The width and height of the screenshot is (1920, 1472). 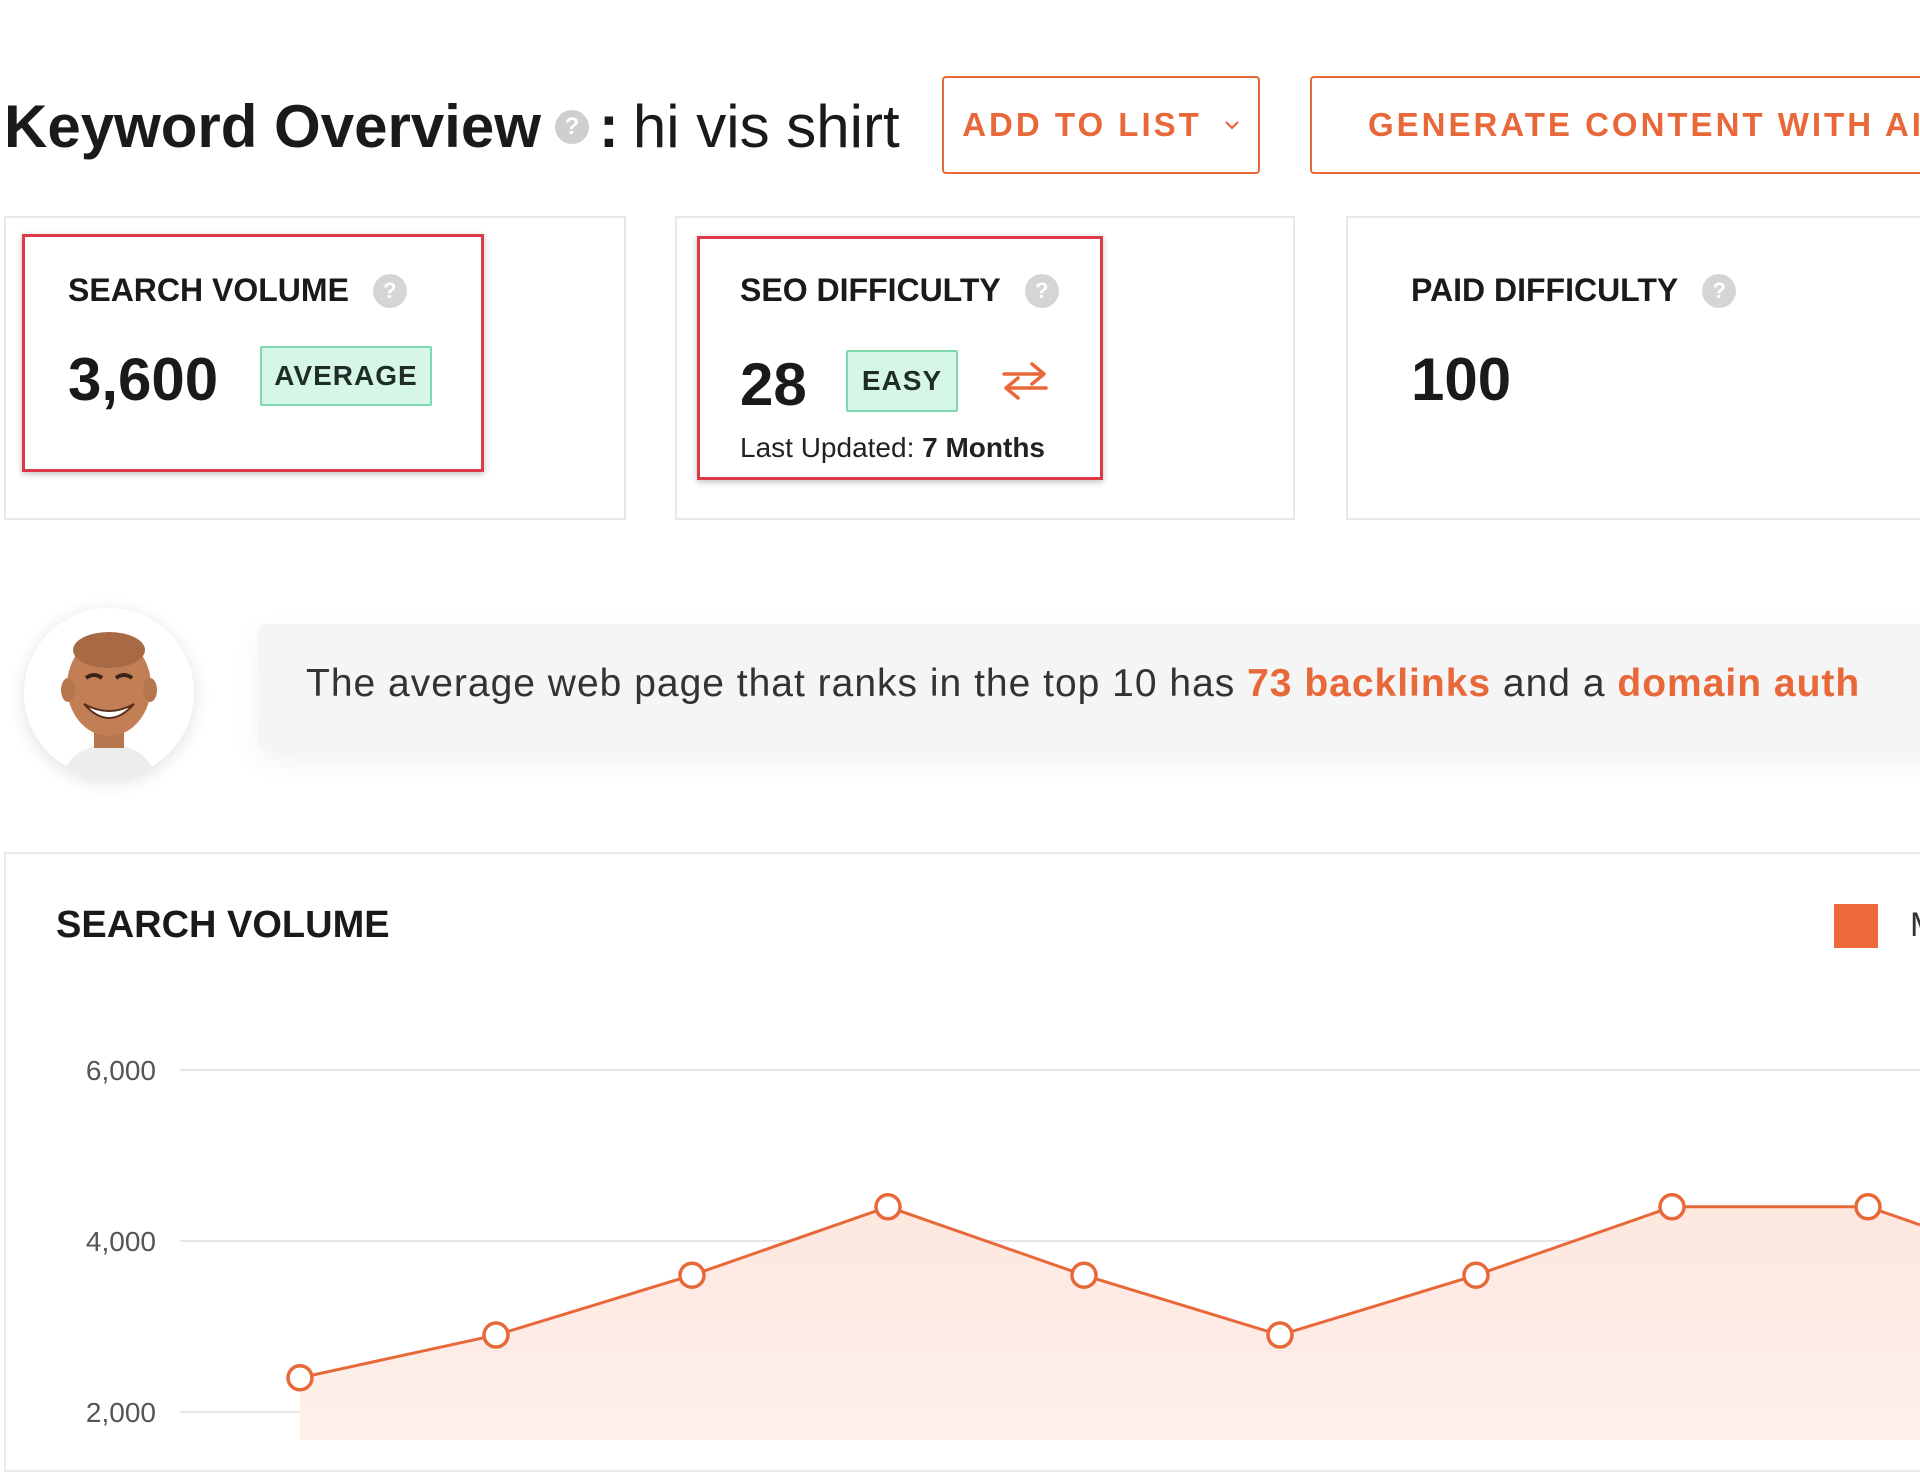 I want to click on keyword-text: hi vis shirt, so click(x=766, y=126).